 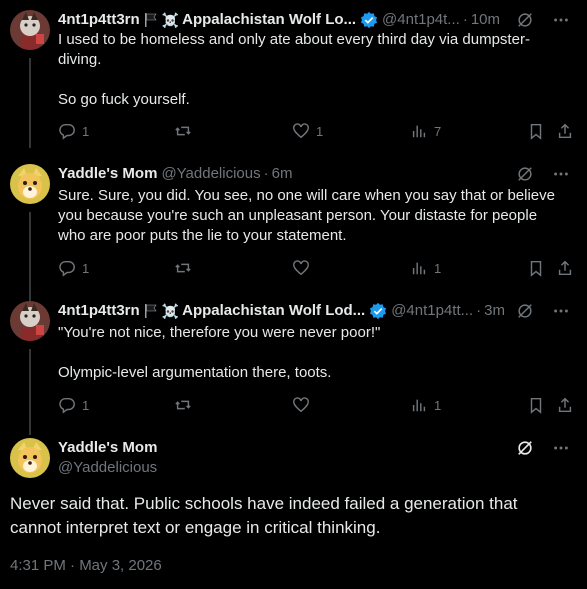 I want to click on like-button: 1, so click(x=307, y=131).